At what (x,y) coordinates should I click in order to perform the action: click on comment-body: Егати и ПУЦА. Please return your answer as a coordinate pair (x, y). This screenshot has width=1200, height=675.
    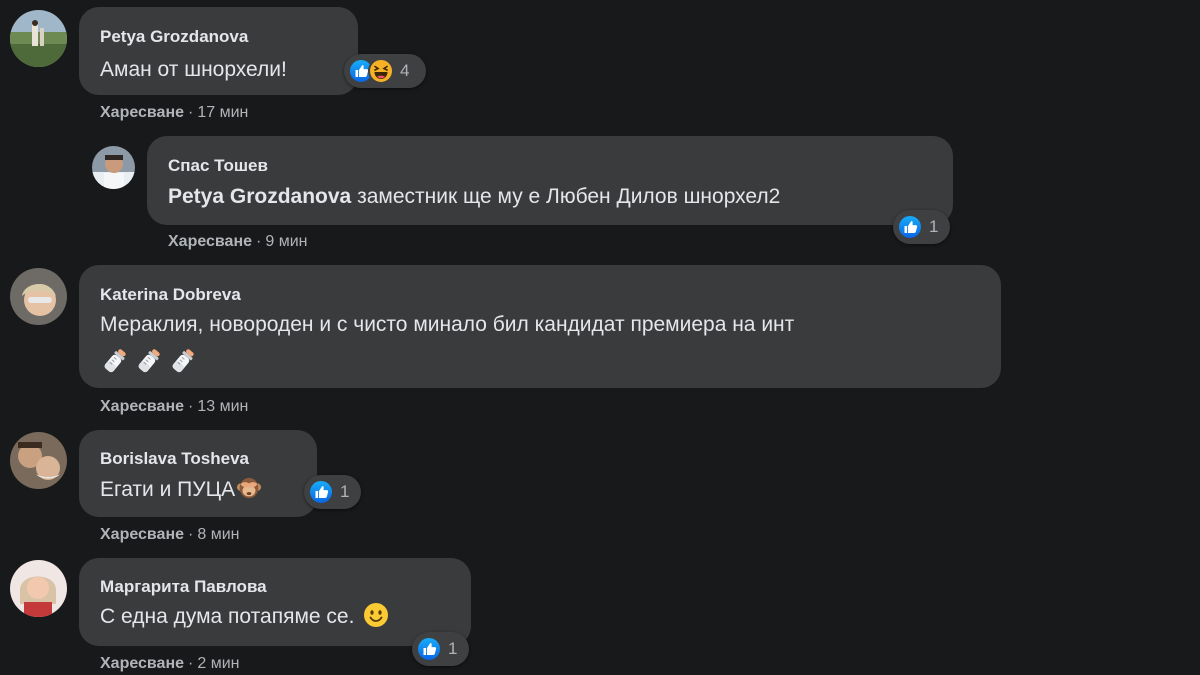
    Looking at the image, I should click on (168, 489).